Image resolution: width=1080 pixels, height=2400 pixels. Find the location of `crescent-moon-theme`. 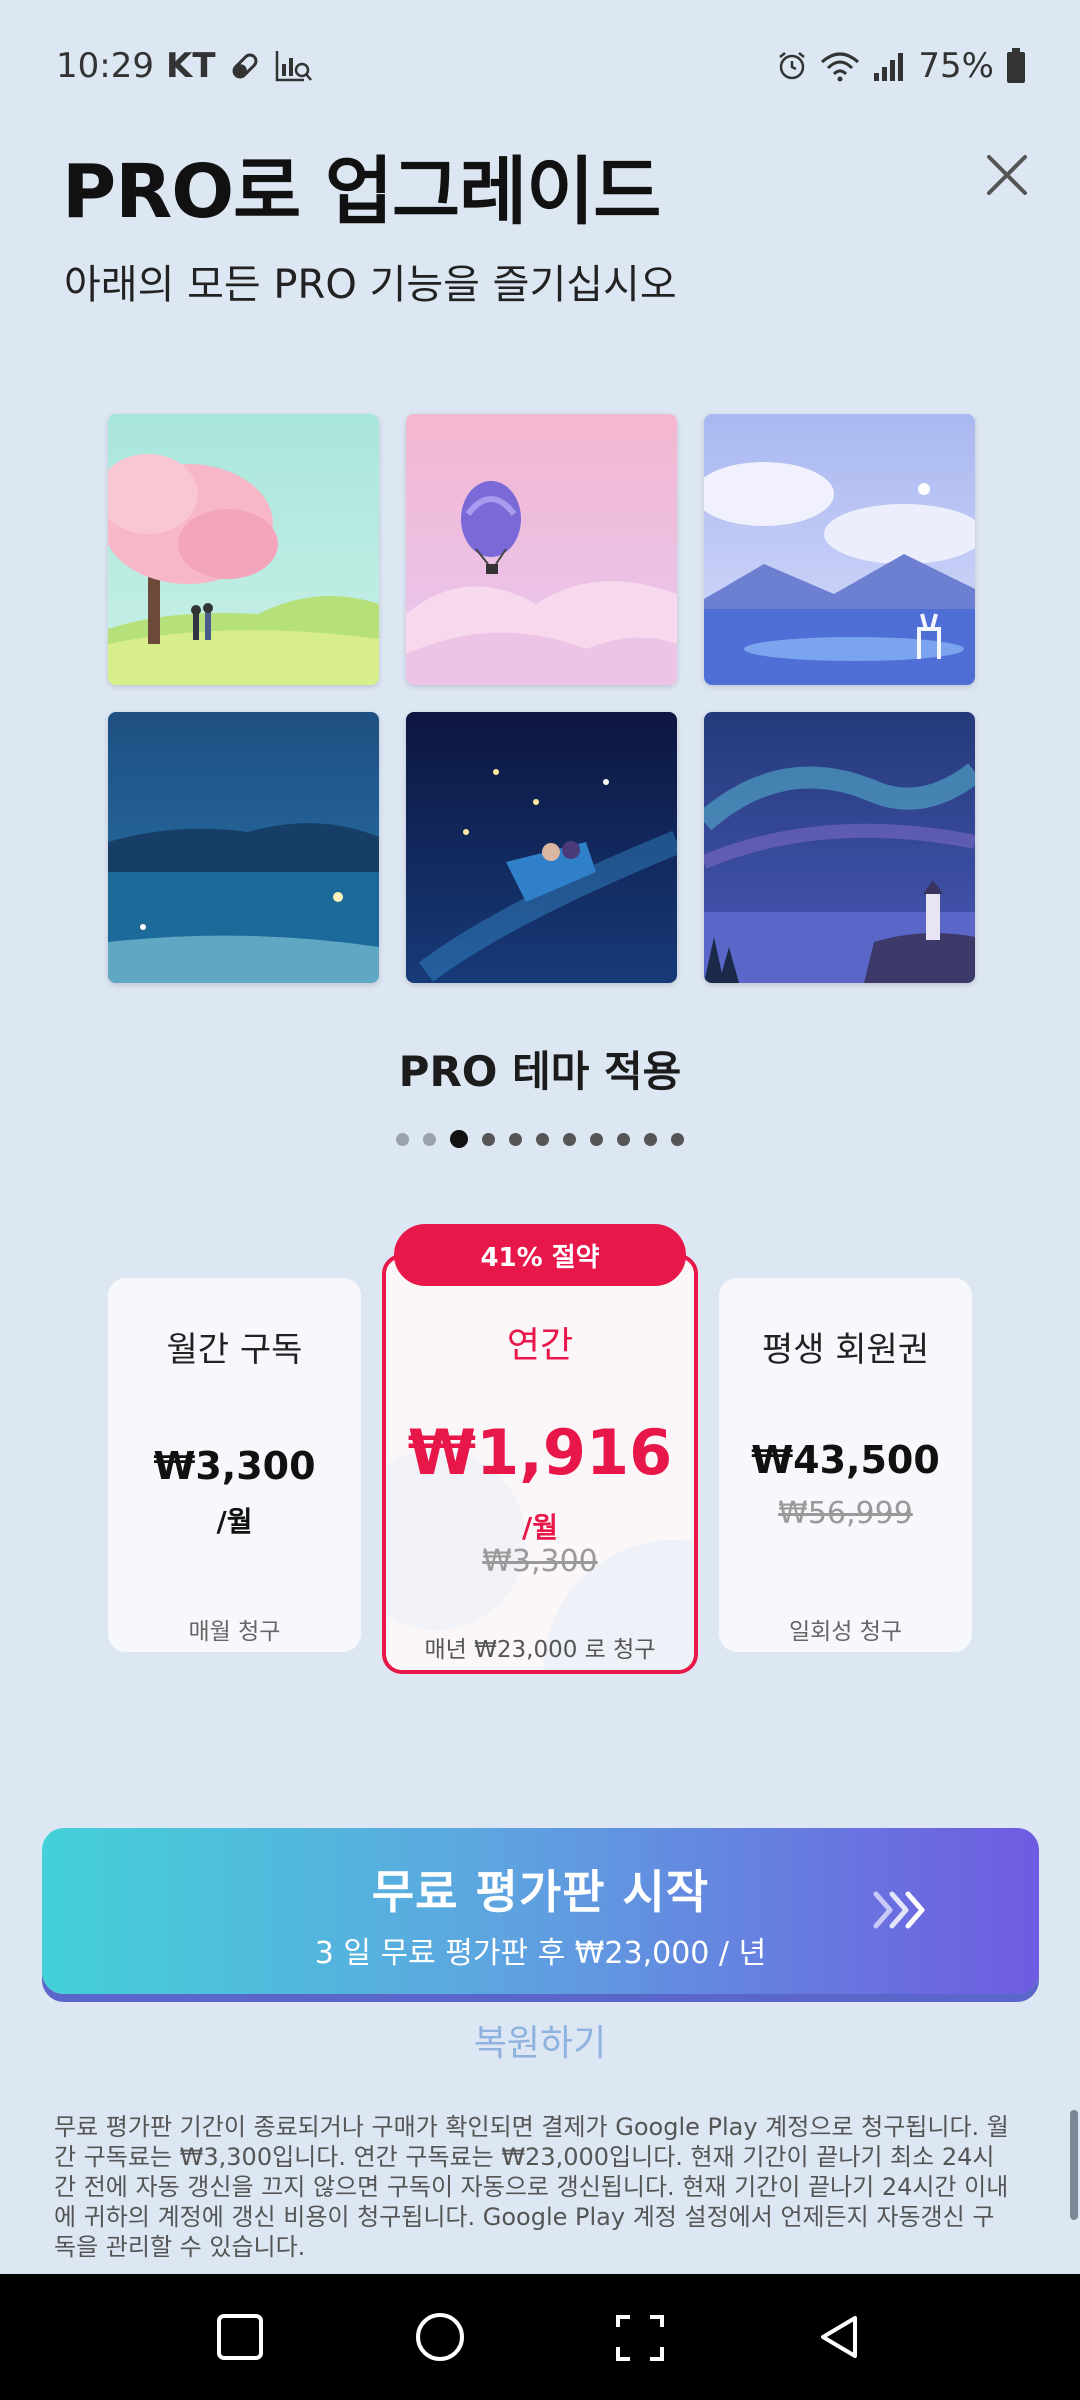

crescent-moon-theme is located at coordinates (243, 847).